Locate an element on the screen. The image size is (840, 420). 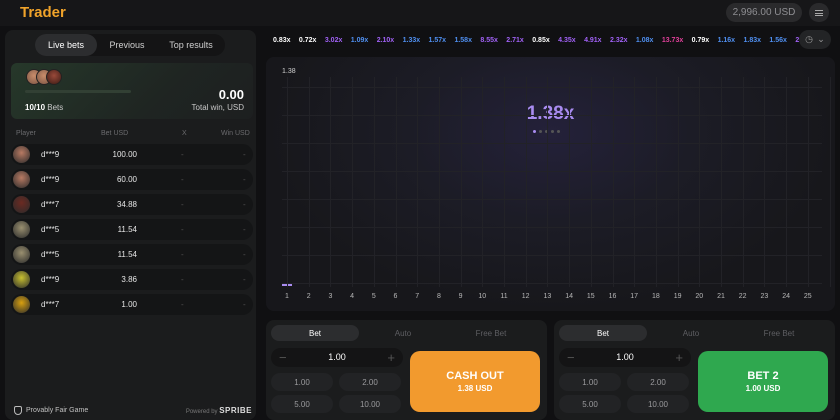
history-multiplier: 0.83x is located at coordinates (282, 40).